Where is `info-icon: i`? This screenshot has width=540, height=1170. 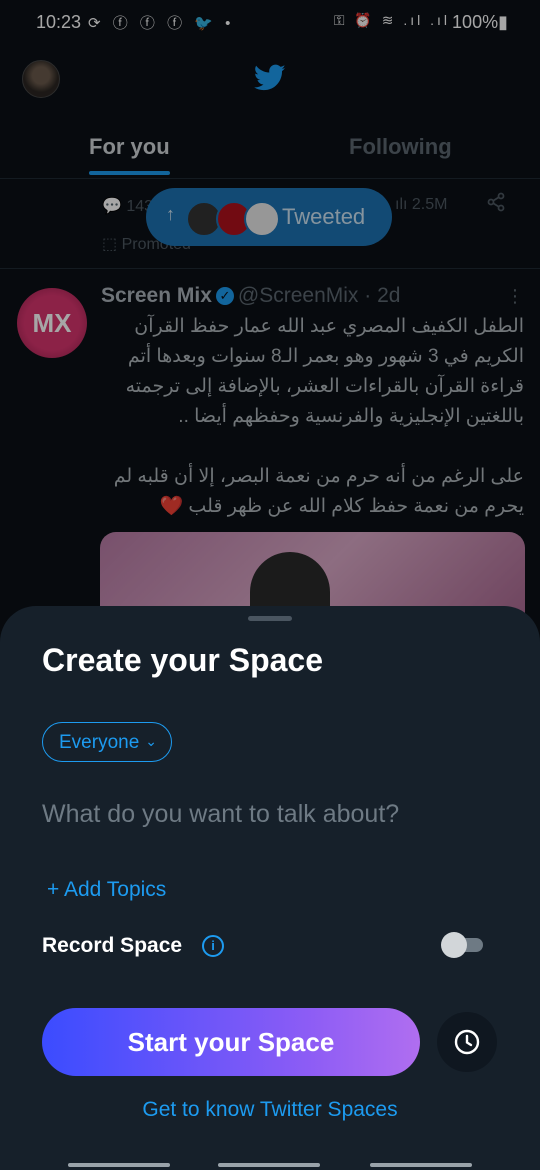 info-icon: i is located at coordinates (213, 946).